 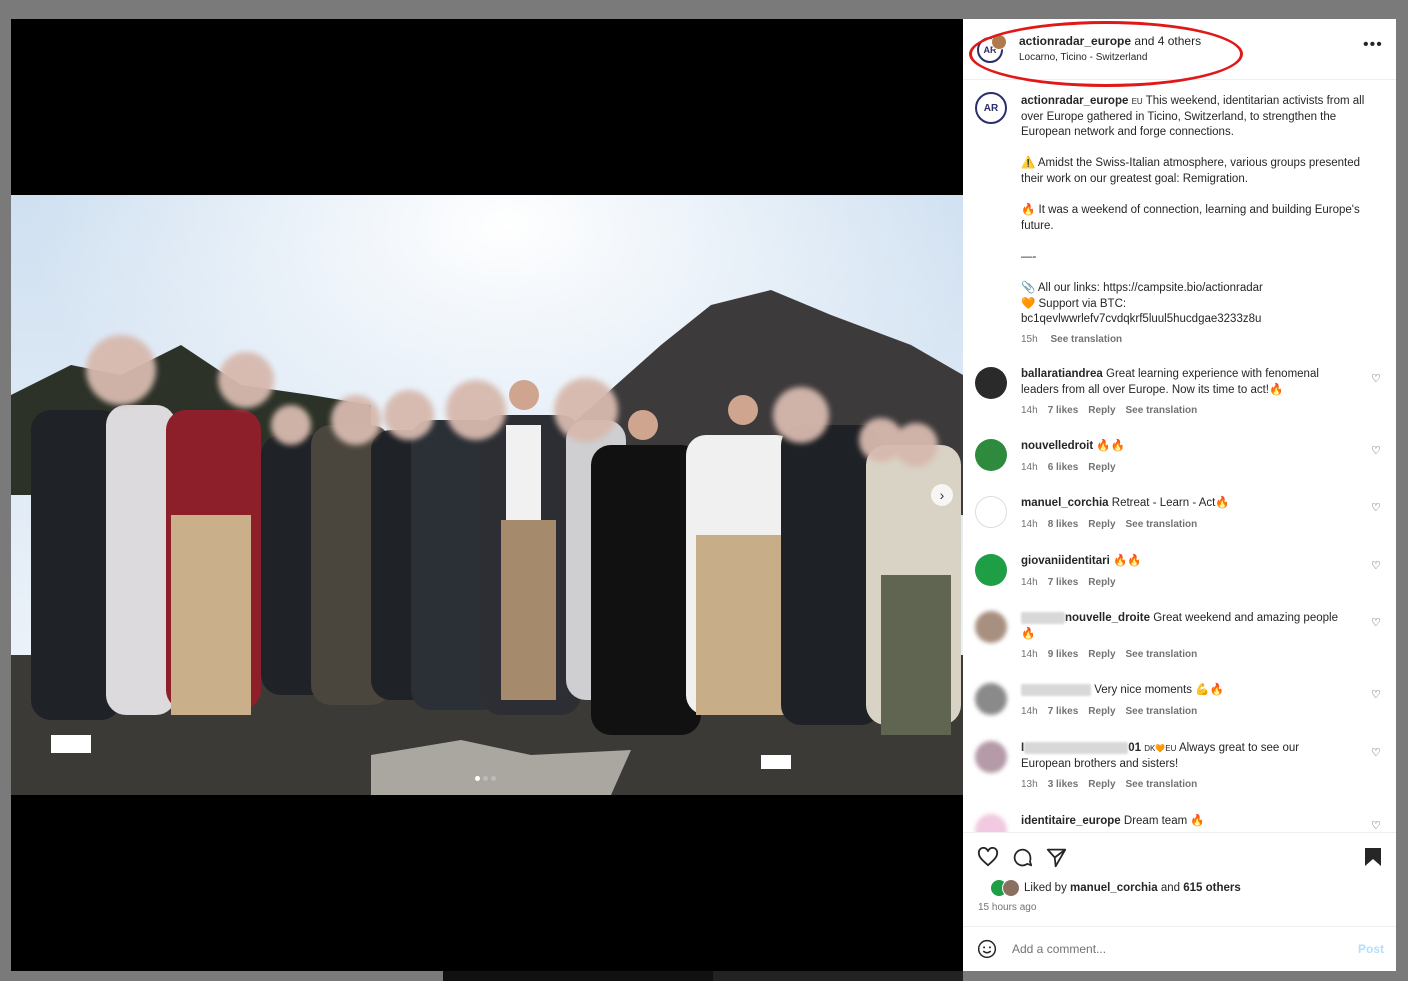 I want to click on comment-username: ballaratiandrea, so click(x=1062, y=374).